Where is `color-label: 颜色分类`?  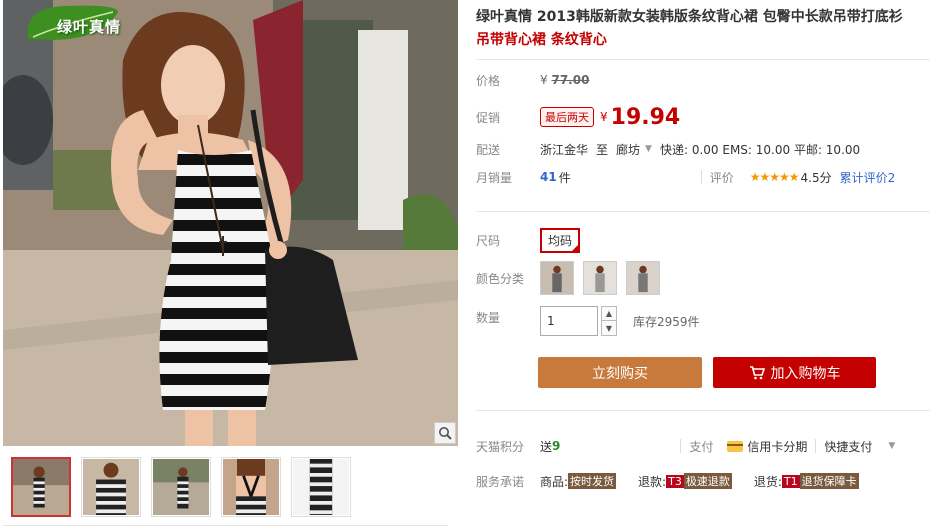
color-label: 颜色分类 is located at coordinates (500, 278).